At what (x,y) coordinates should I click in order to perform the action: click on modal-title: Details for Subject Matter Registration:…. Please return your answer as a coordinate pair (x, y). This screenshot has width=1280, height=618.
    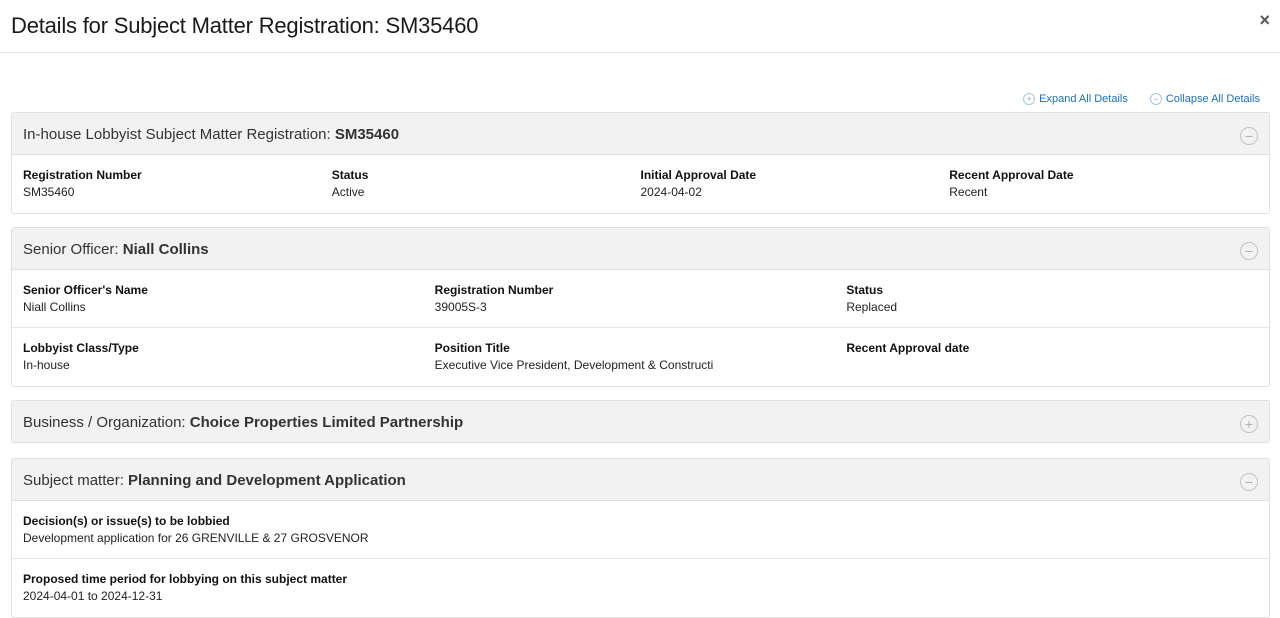
    Looking at the image, I should click on (245, 25).